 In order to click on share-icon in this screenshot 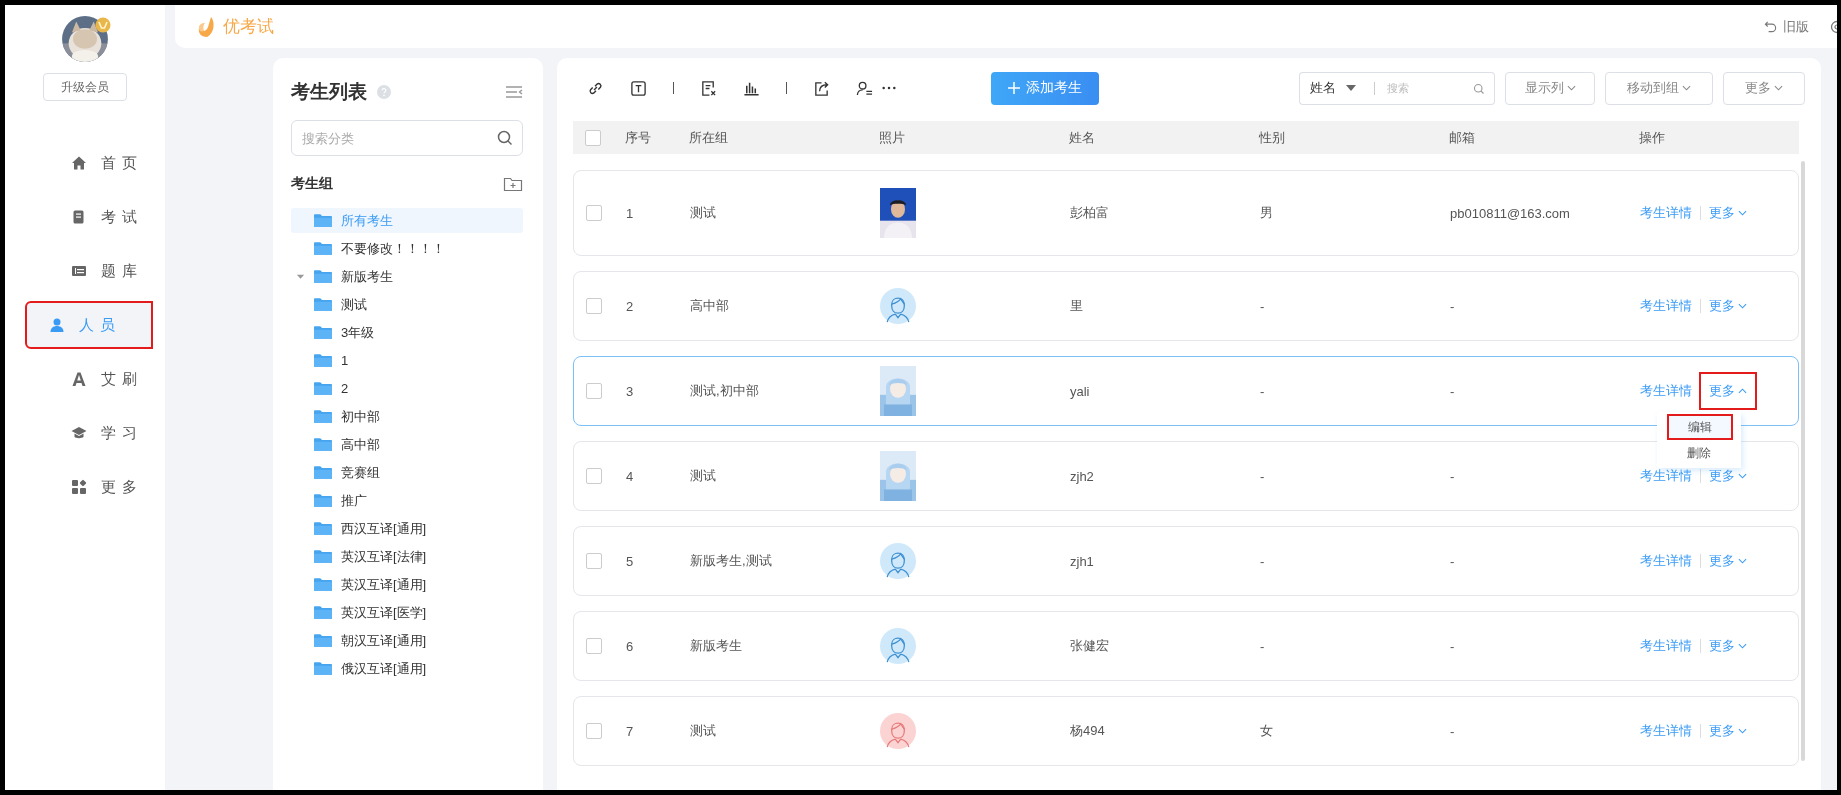, I will do `click(821, 88)`.